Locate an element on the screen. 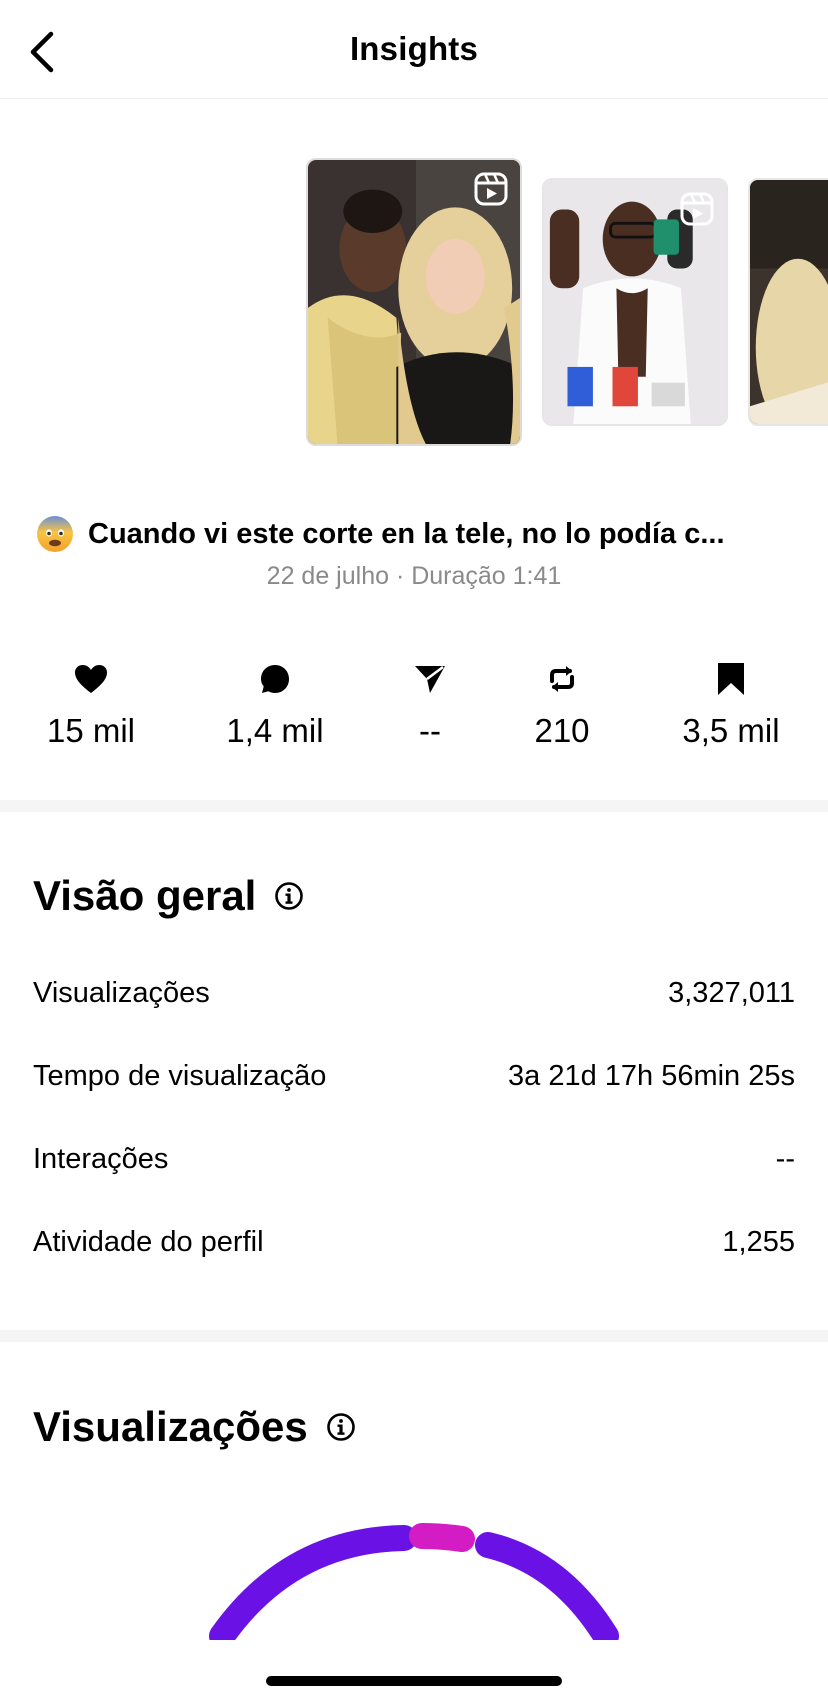  views-gauge-chart is located at coordinates (414, 1581).